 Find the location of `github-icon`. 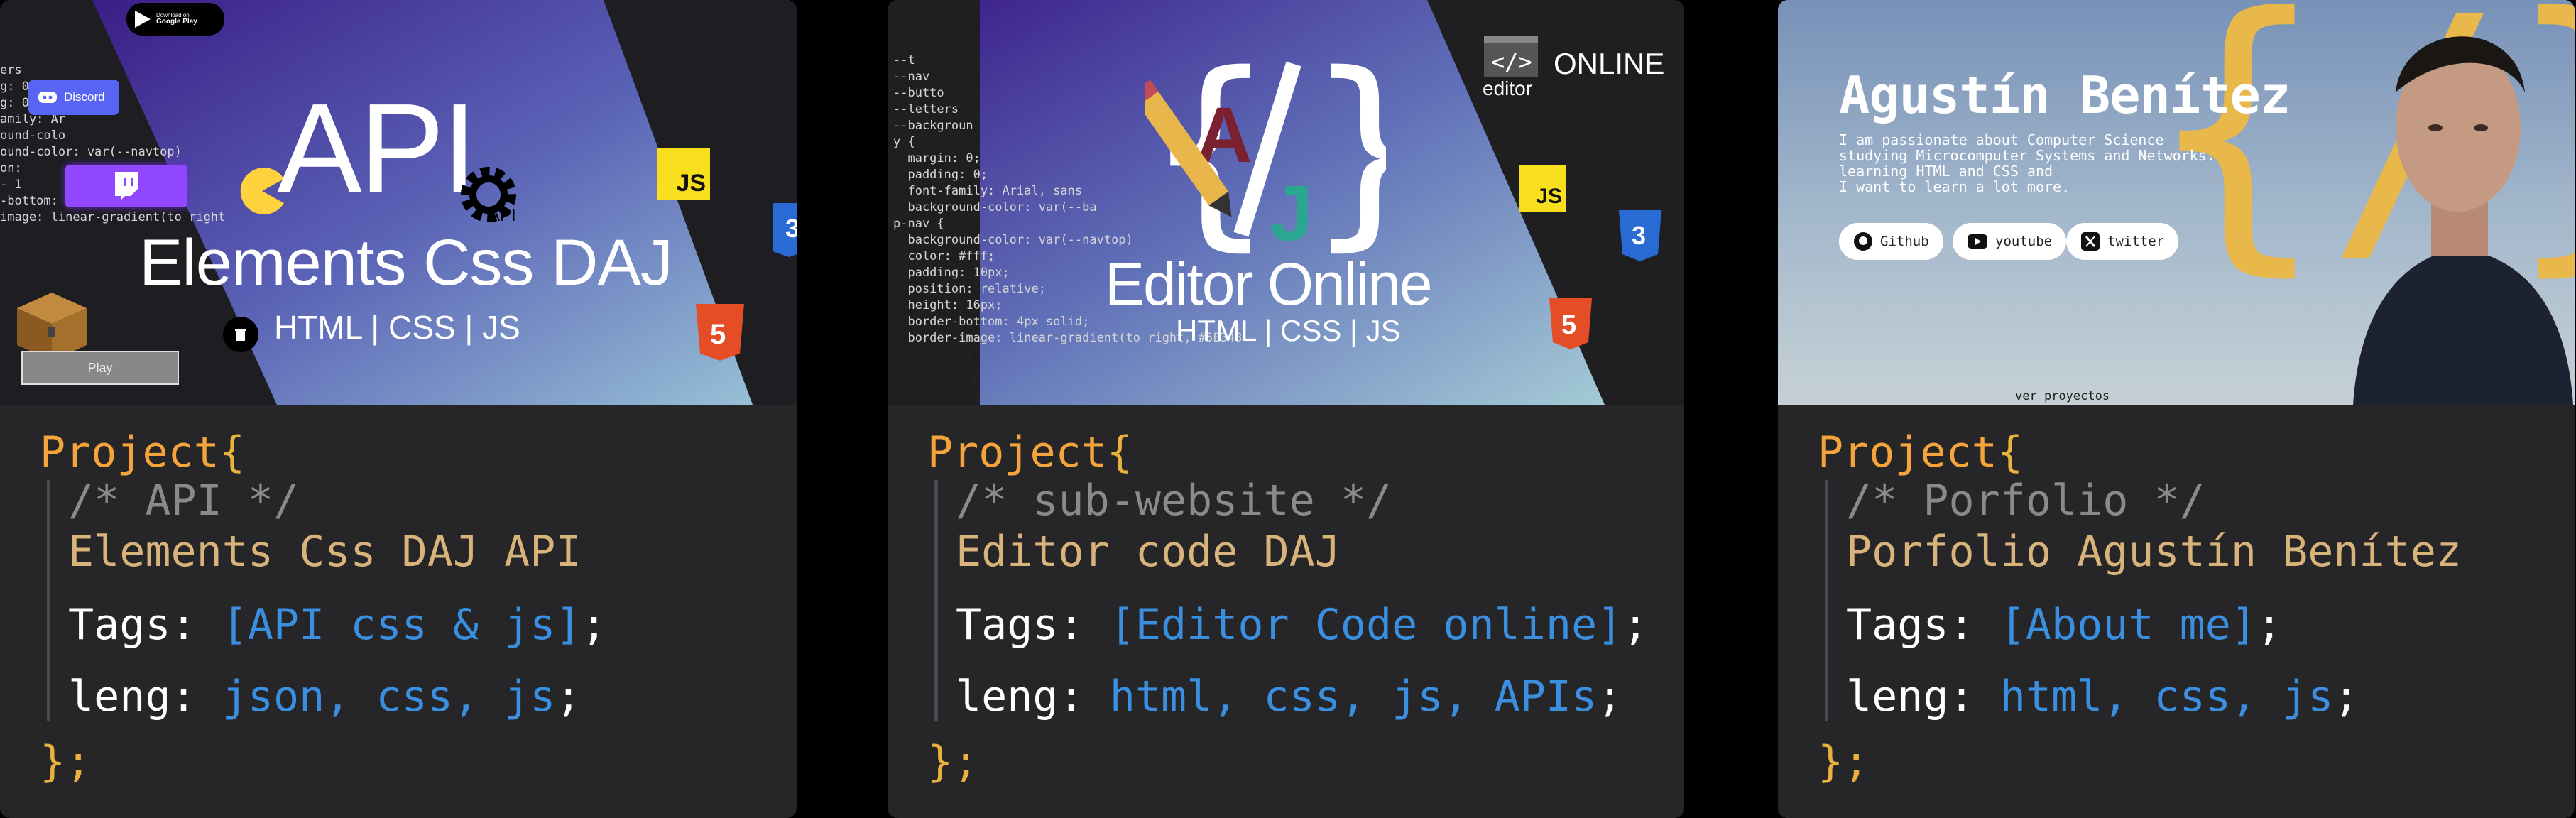

github-icon is located at coordinates (1863, 241).